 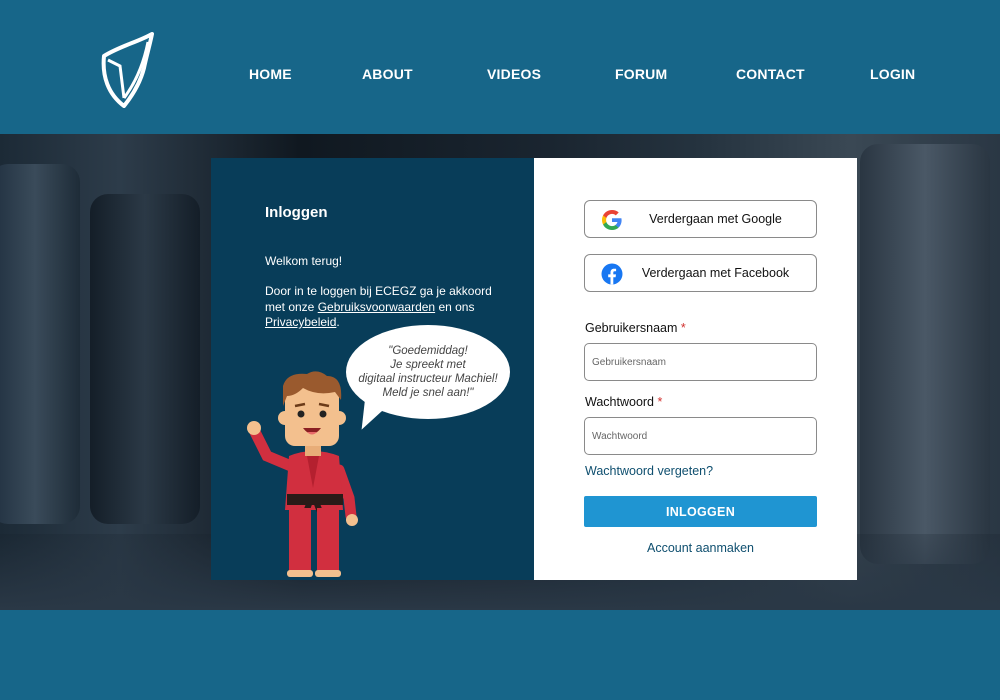 What do you see at coordinates (304, 261) in the screenshot?
I see `welcome-text: Welkom terug!` at bounding box center [304, 261].